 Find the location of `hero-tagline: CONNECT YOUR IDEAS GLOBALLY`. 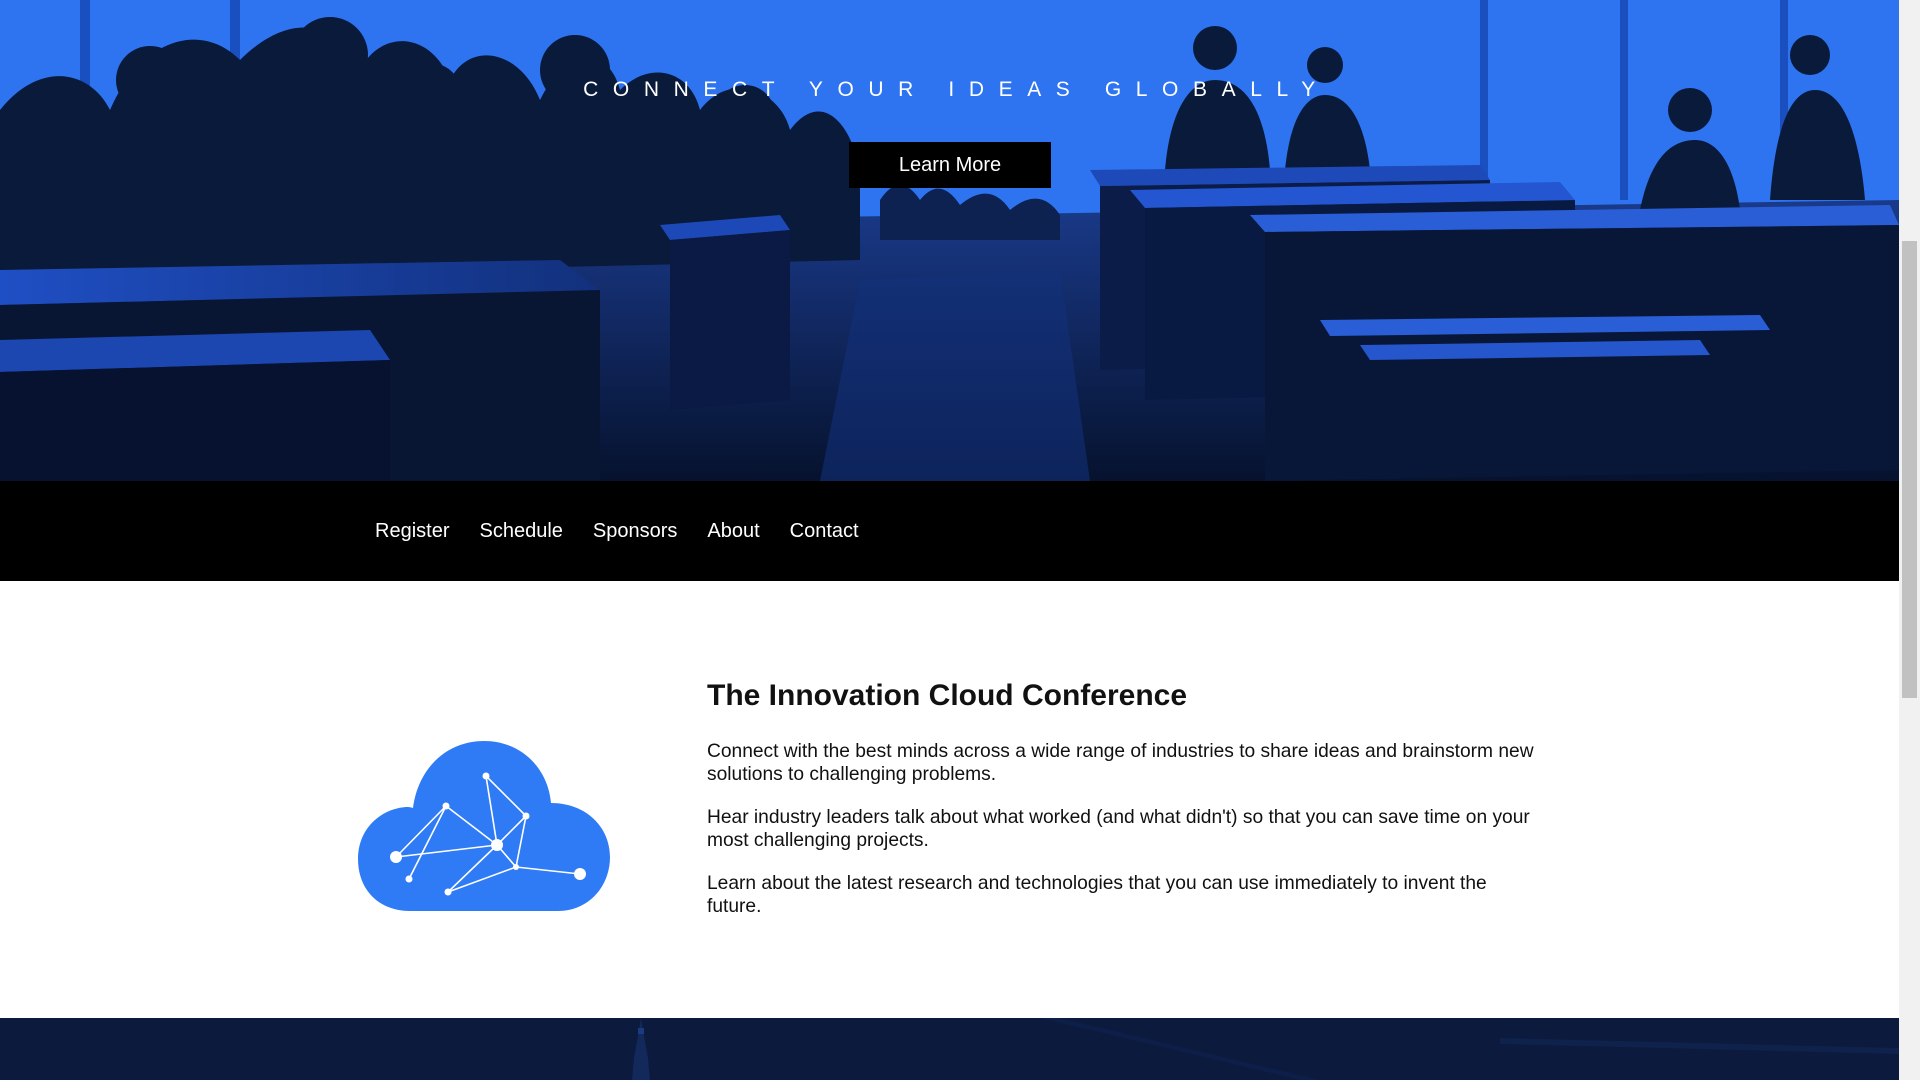

hero-tagline: CONNECT YOUR IDEAS GLOBALLY is located at coordinates (956, 89).